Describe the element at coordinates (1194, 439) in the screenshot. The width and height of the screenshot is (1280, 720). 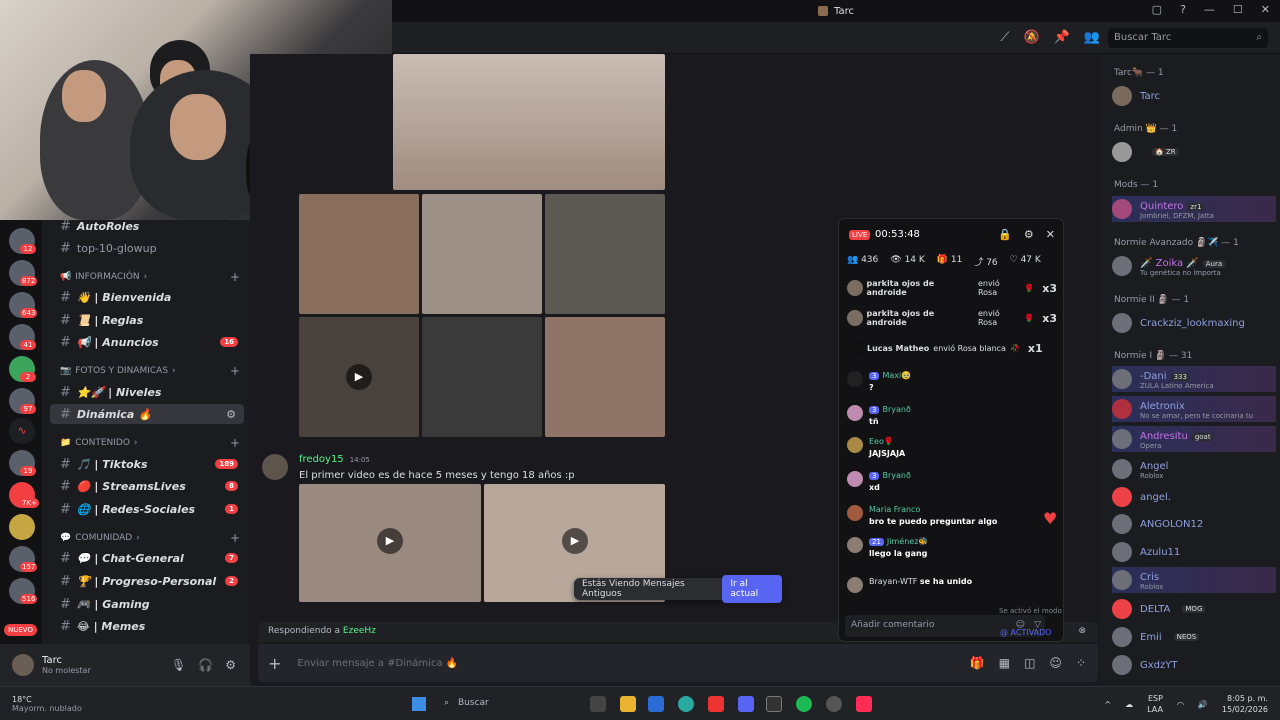
I see `member-item: Andresitu goat Opera` at that location.